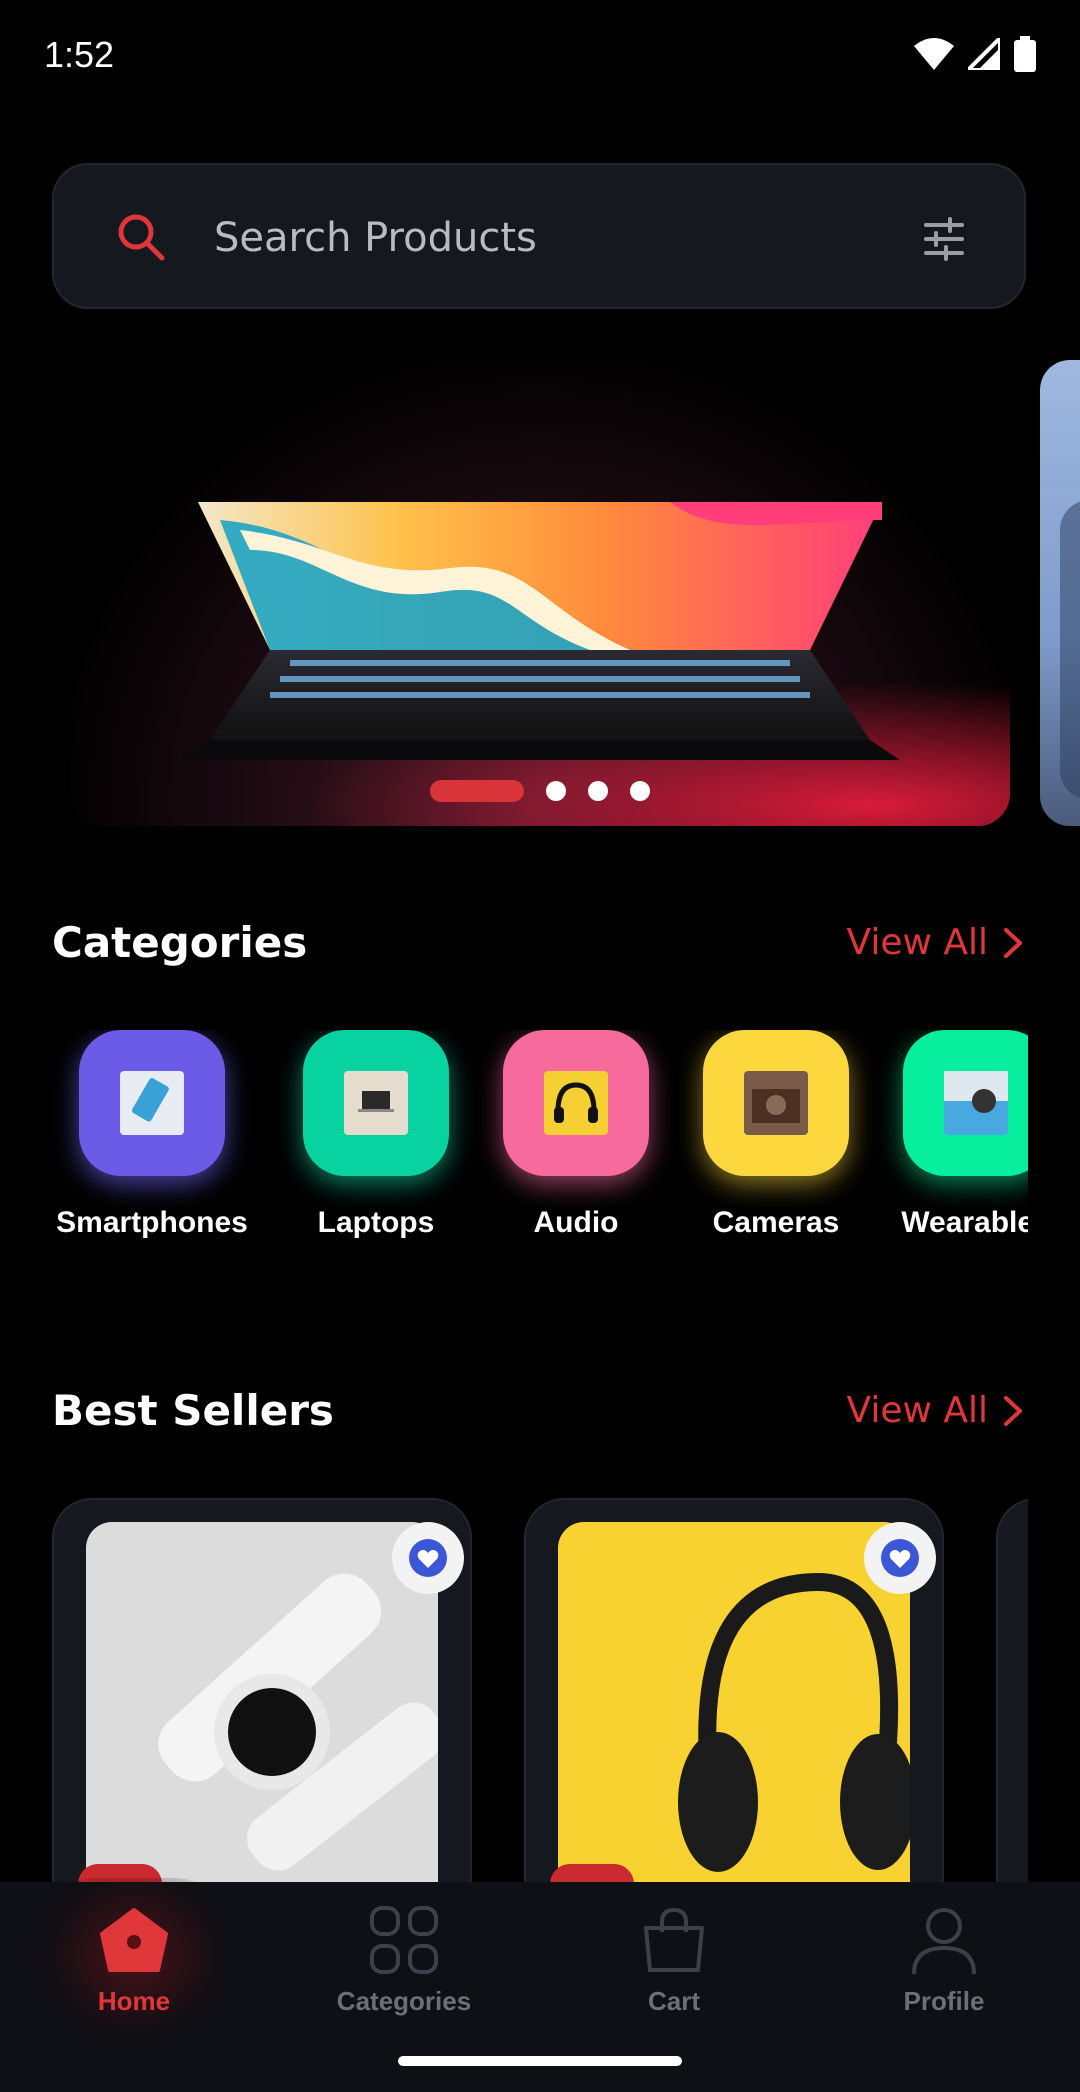 This screenshot has width=1080, height=2092. What do you see at coordinates (152, 1222) in the screenshot?
I see `category-label: Smartphones` at bounding box center [152, 1222].